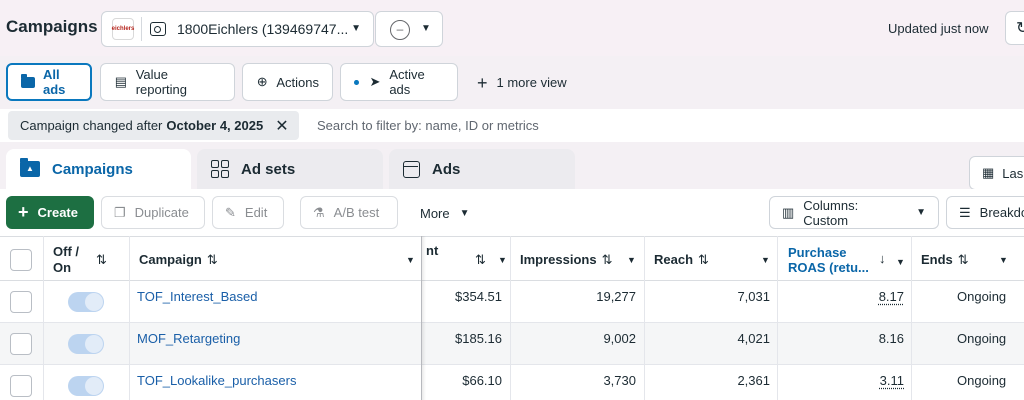 This screenshot has height=400, width=1024. Describe the element at coordinates (714, 259) in the screenshot. I see `reach-header: Reach ⇅ ▼` at that location.